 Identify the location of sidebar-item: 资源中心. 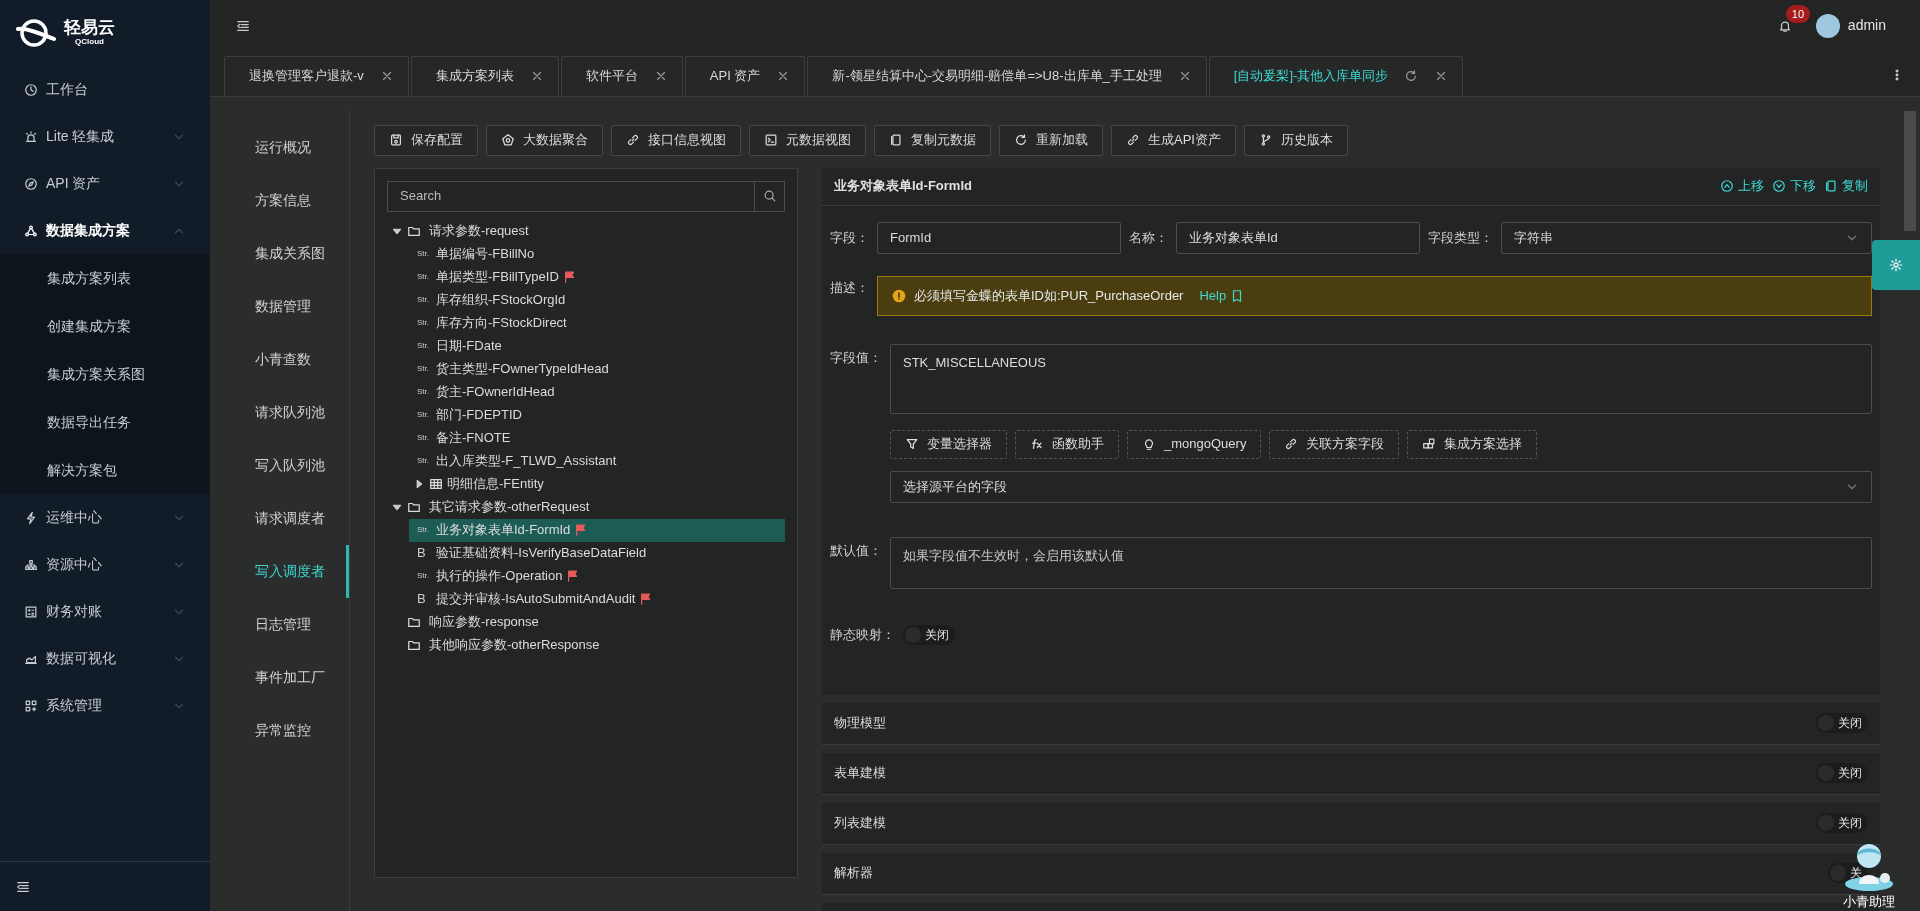
(105, 564).